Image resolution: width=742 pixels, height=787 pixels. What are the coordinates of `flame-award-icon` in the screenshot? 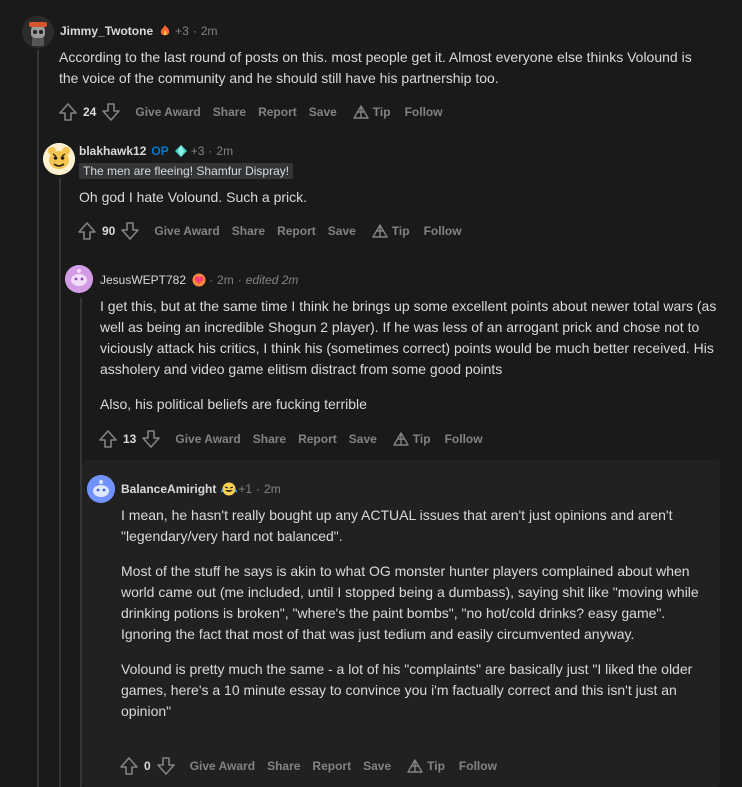 It's located at (165, 31).